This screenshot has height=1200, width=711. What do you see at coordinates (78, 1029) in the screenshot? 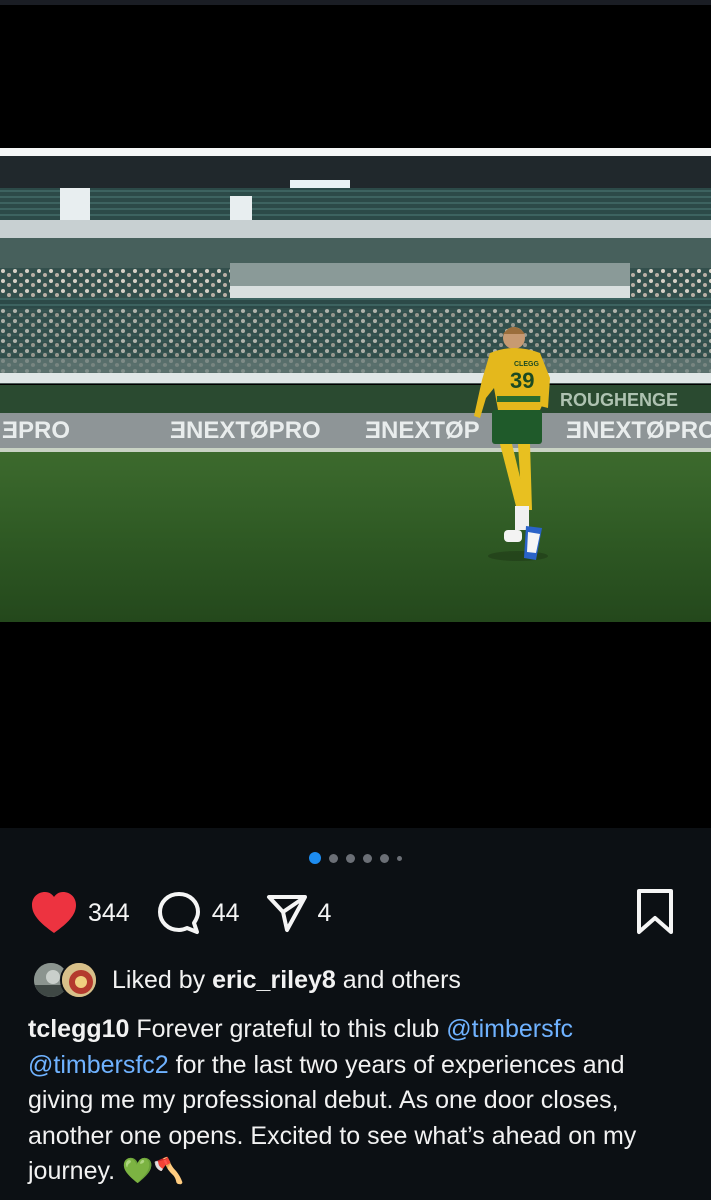
I see `caption-username: tclegg10` at bounding box center [78, 1029].